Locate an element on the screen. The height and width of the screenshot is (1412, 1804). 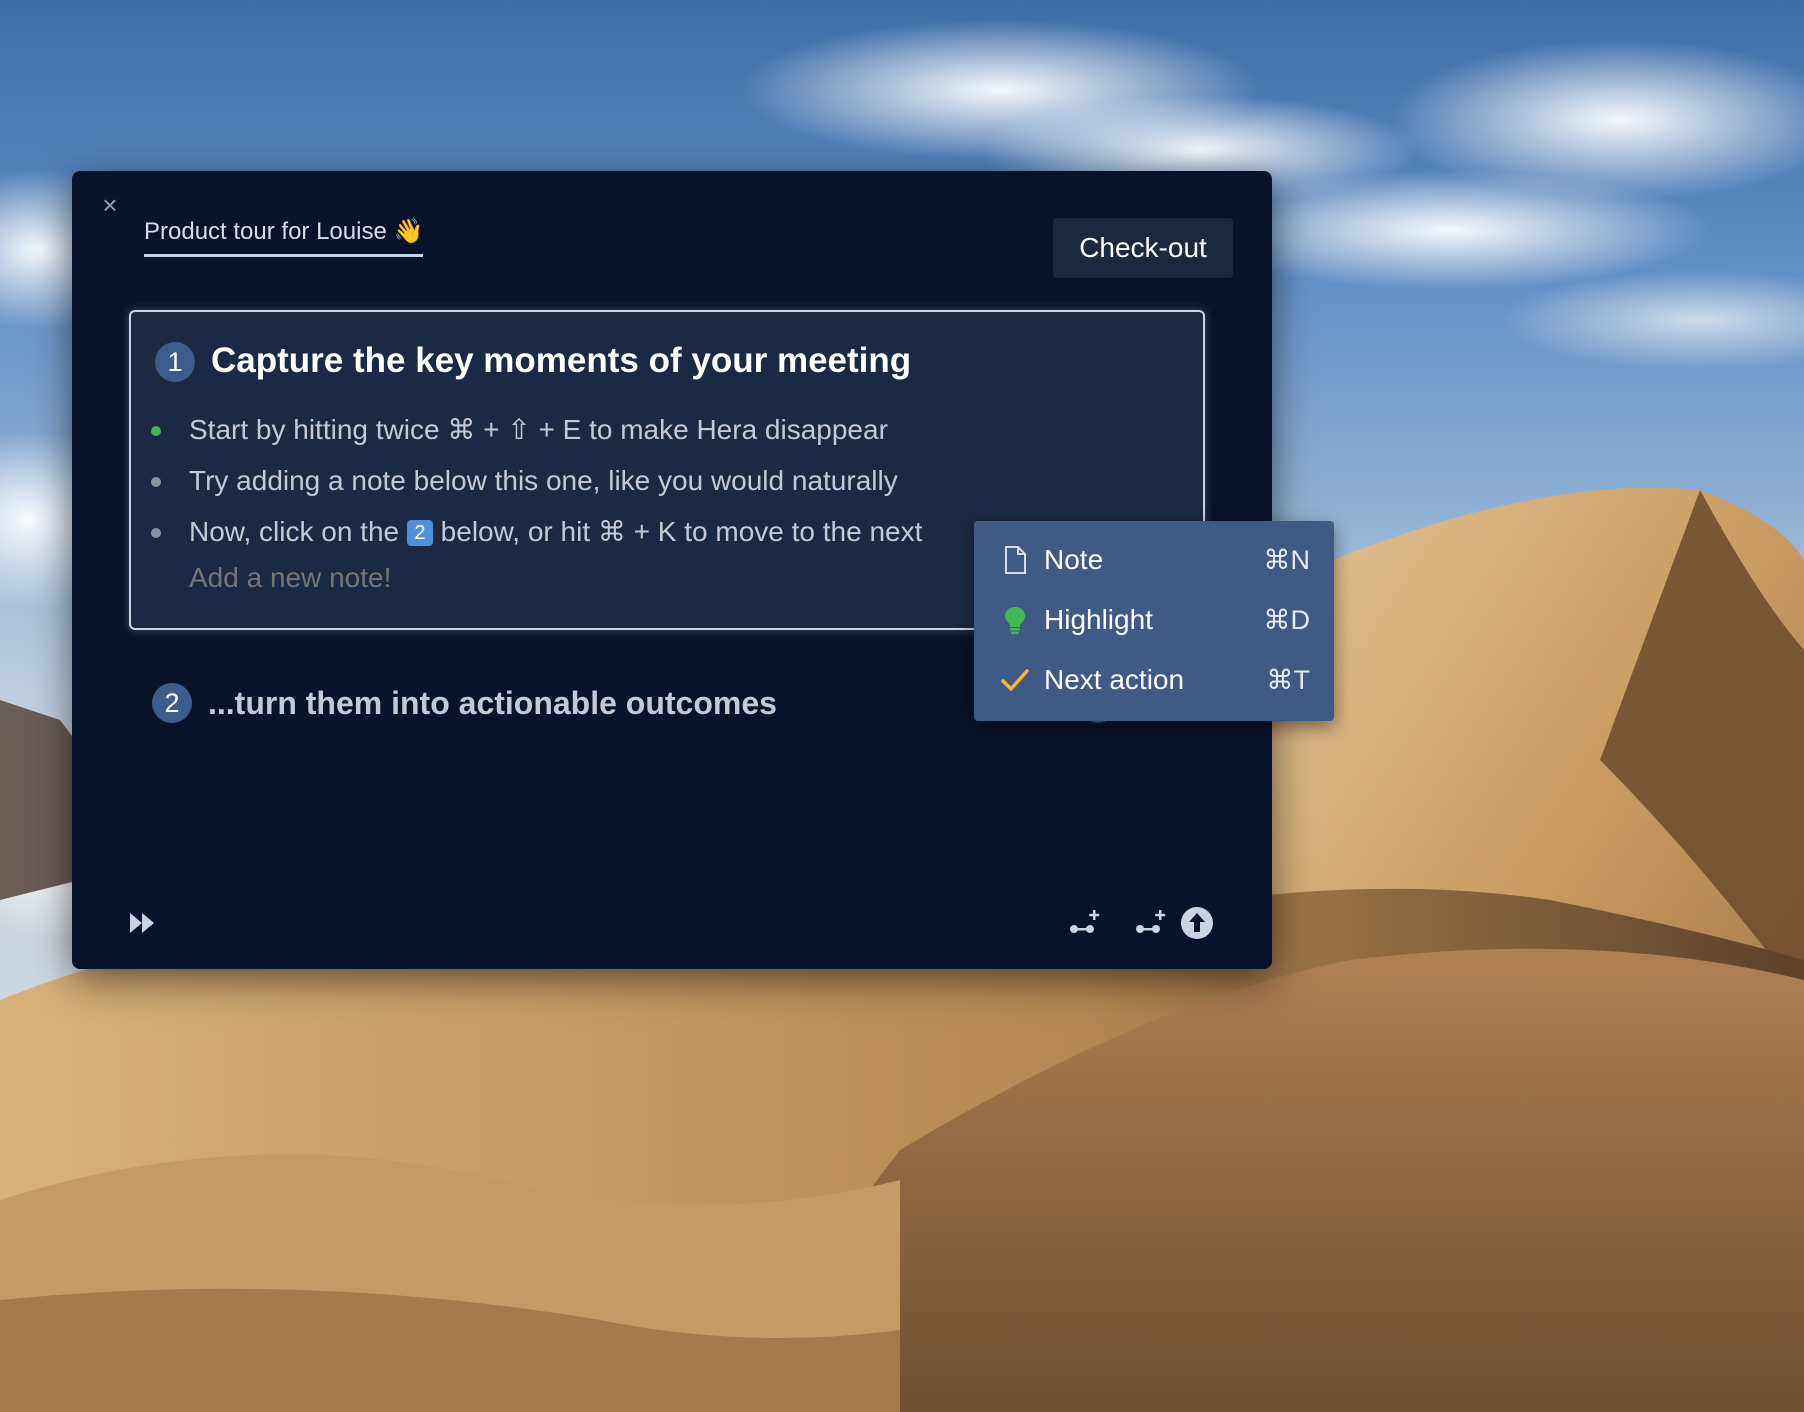
add-note-type-menu: Note ⌘N Highlight ⌘D Next action ⌘T is located at coordinates (1154, 621).